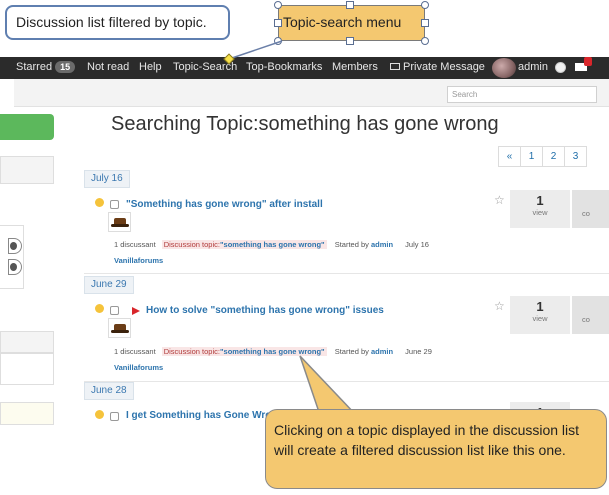  Describe the element at coordinates (328, 385) in the screenshot. I see `bottom-callout-pointer` at that location.